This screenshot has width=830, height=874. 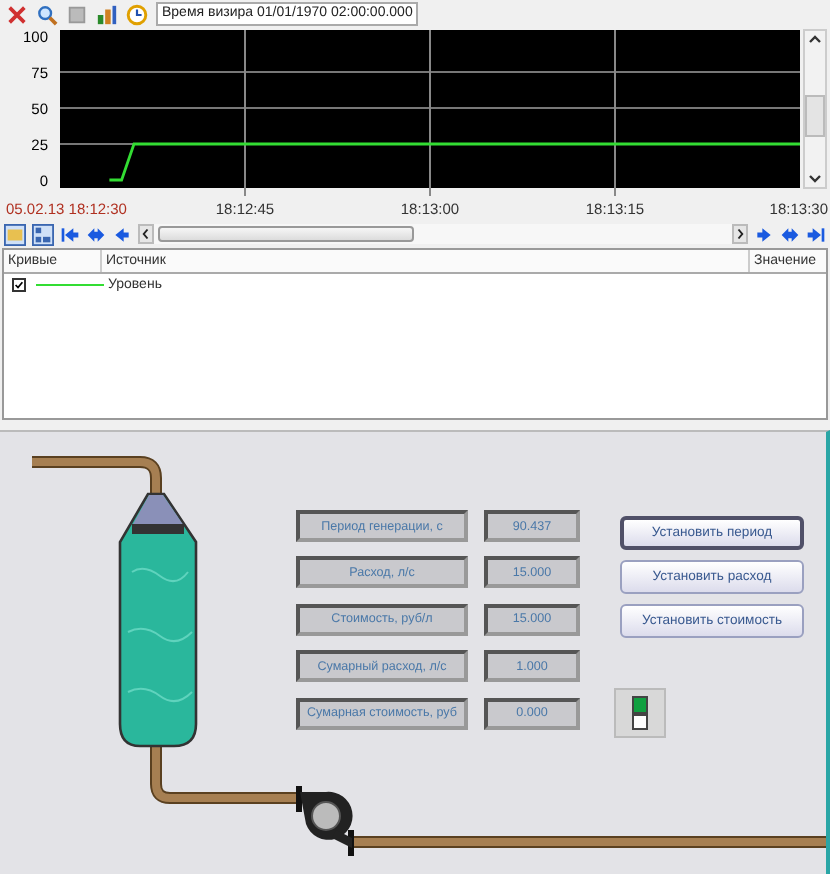 I want to click on last-icon, so click(x=816, y=234).